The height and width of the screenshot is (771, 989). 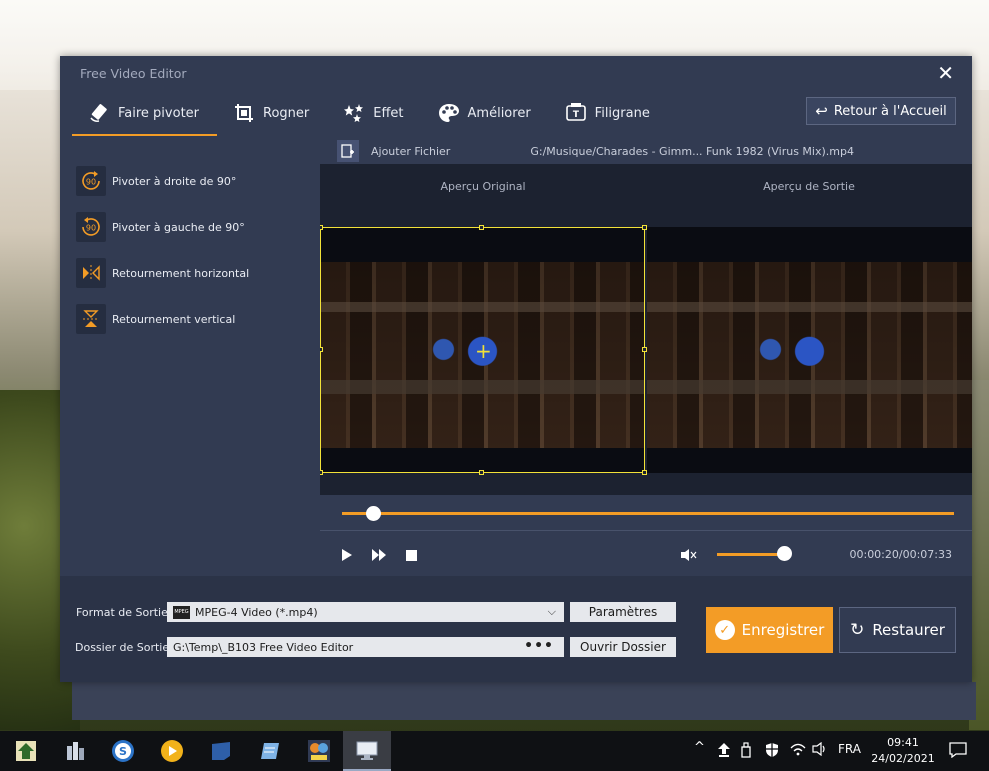 What do you see at coordinates (174, 319) in the screenshot?
I see `flip-vertical-label: Retournement vertical` at bounding box center [174, 319].